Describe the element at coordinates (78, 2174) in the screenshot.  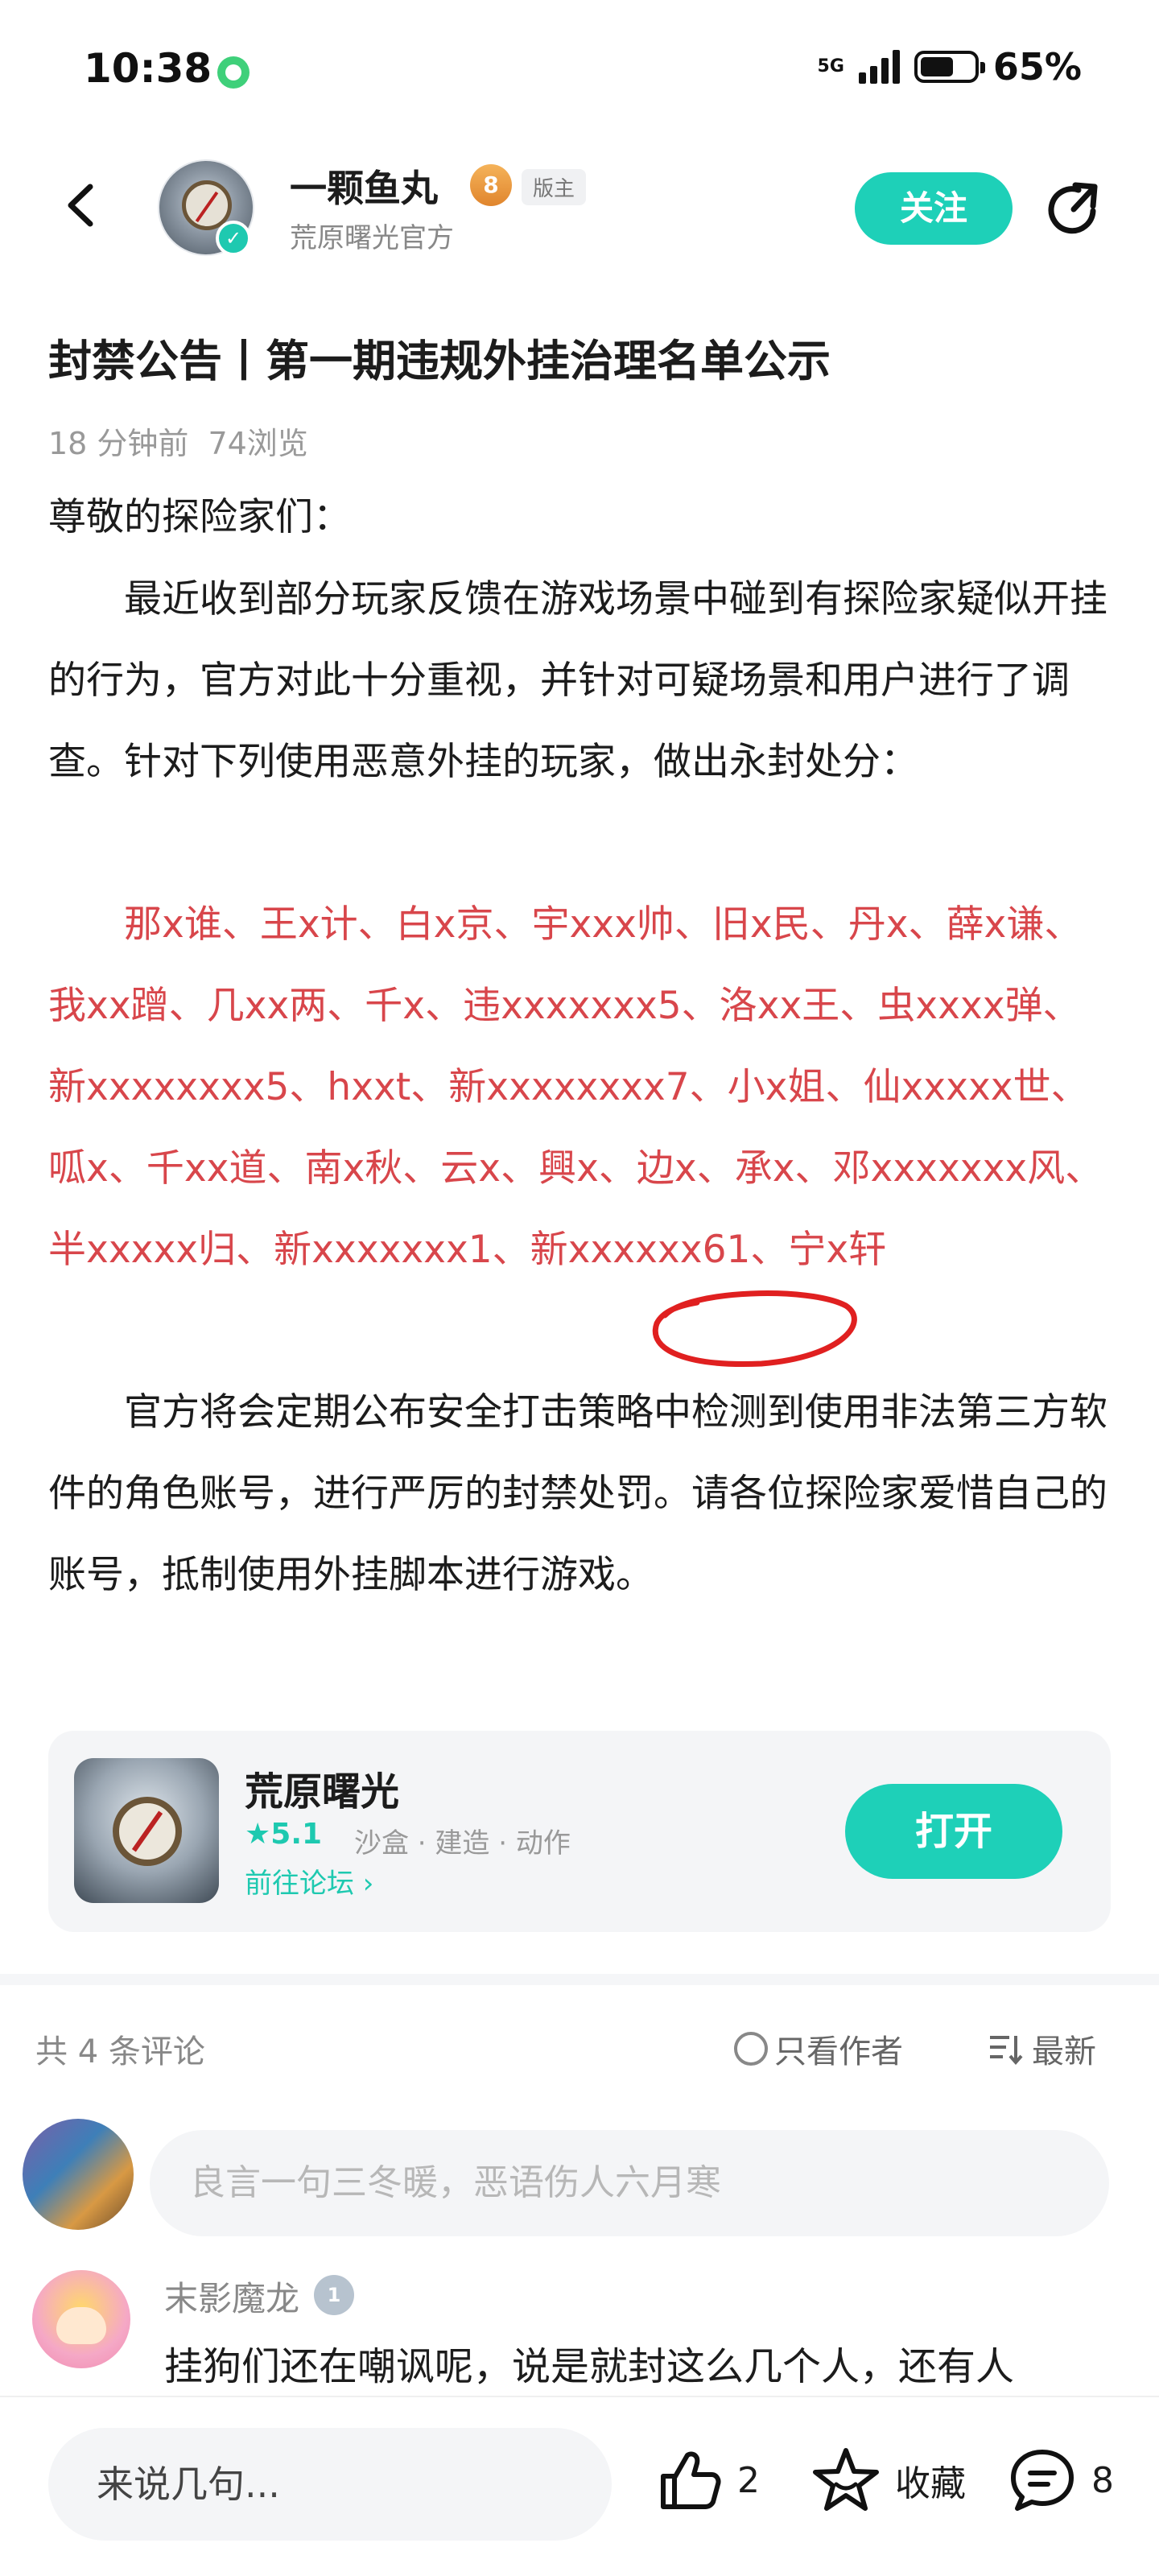
I see `my-avatar` at that location.